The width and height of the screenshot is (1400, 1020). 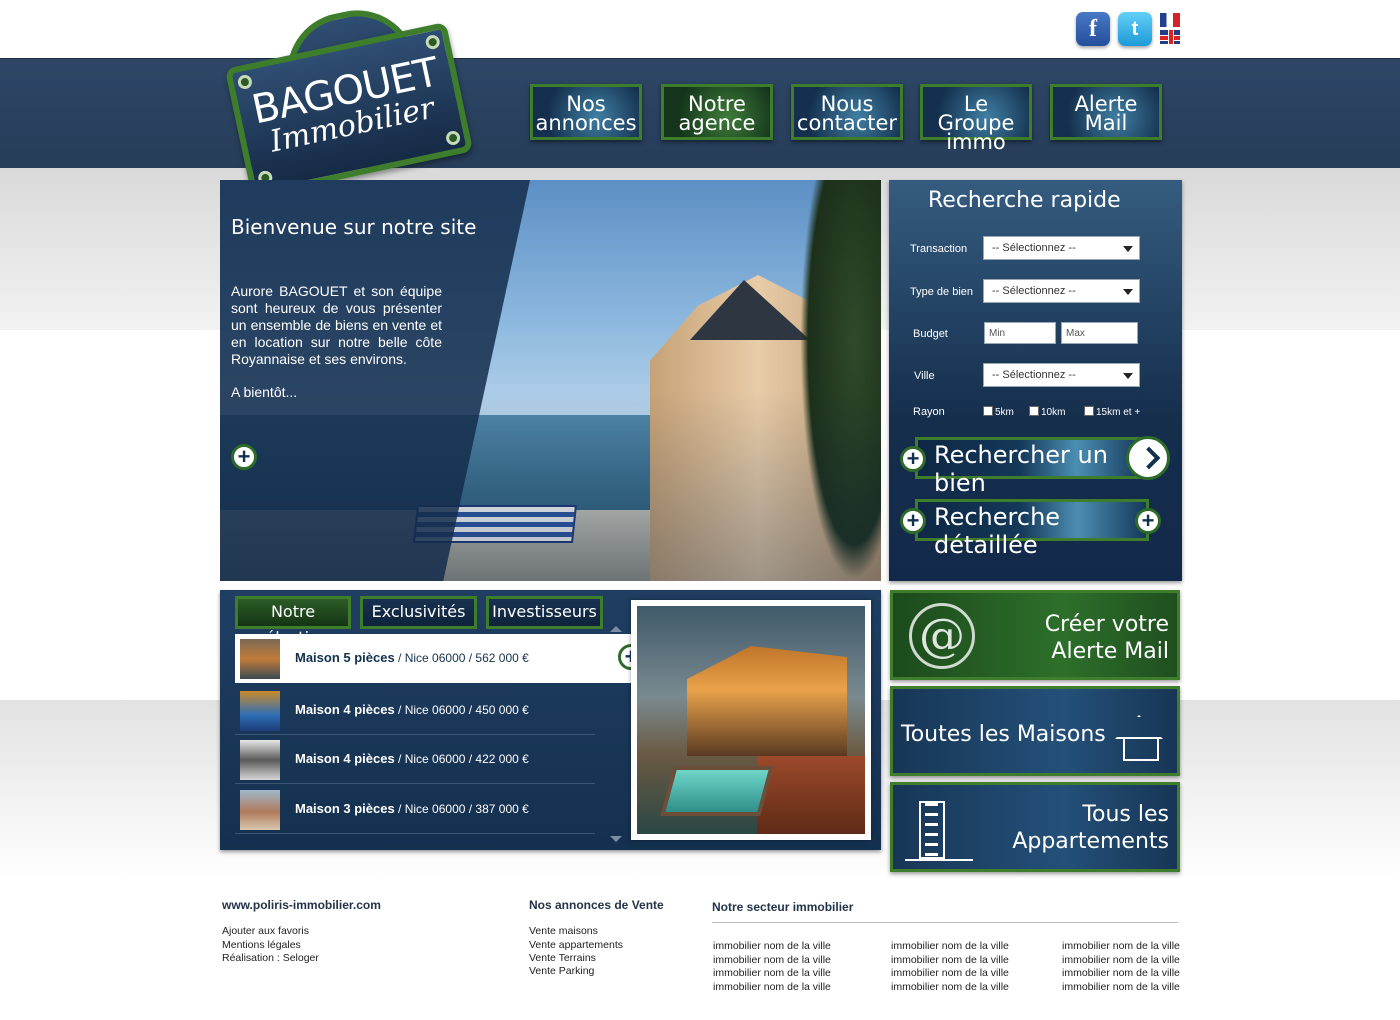 I want to click on search-button: Rechercher un bien, so click(x=1031, y=467).